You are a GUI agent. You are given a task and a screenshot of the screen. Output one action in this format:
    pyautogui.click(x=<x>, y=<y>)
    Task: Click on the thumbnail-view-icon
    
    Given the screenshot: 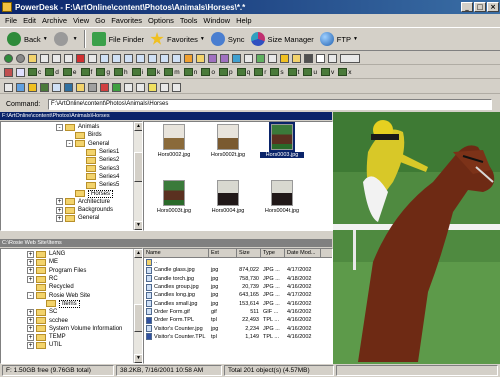 What is the action you would take?
    pyautogui.click(x=152, y=58)
    